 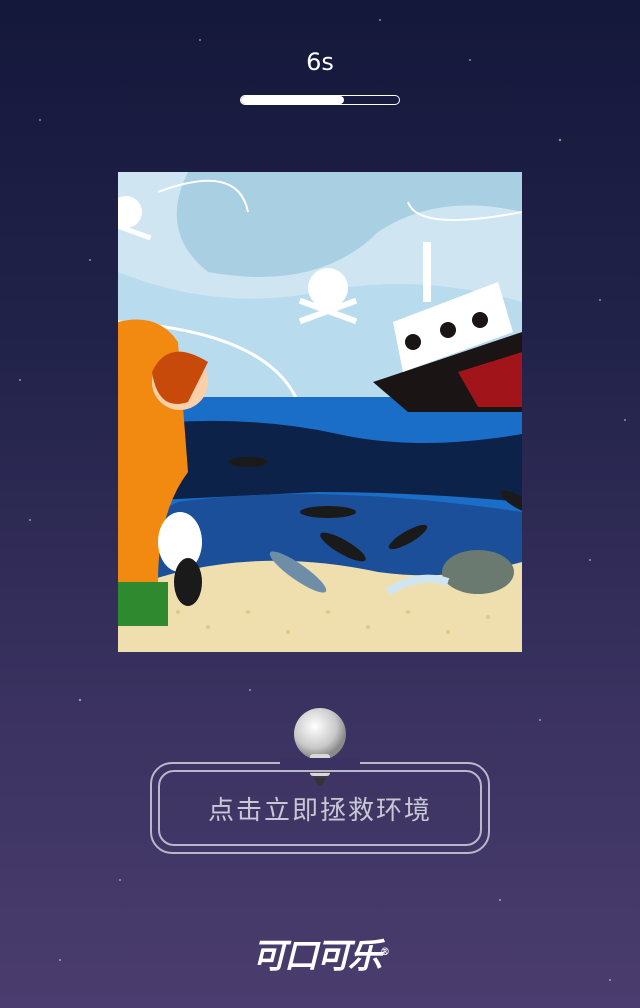 I want to click on progress-fill, so click(x=292, y=100).